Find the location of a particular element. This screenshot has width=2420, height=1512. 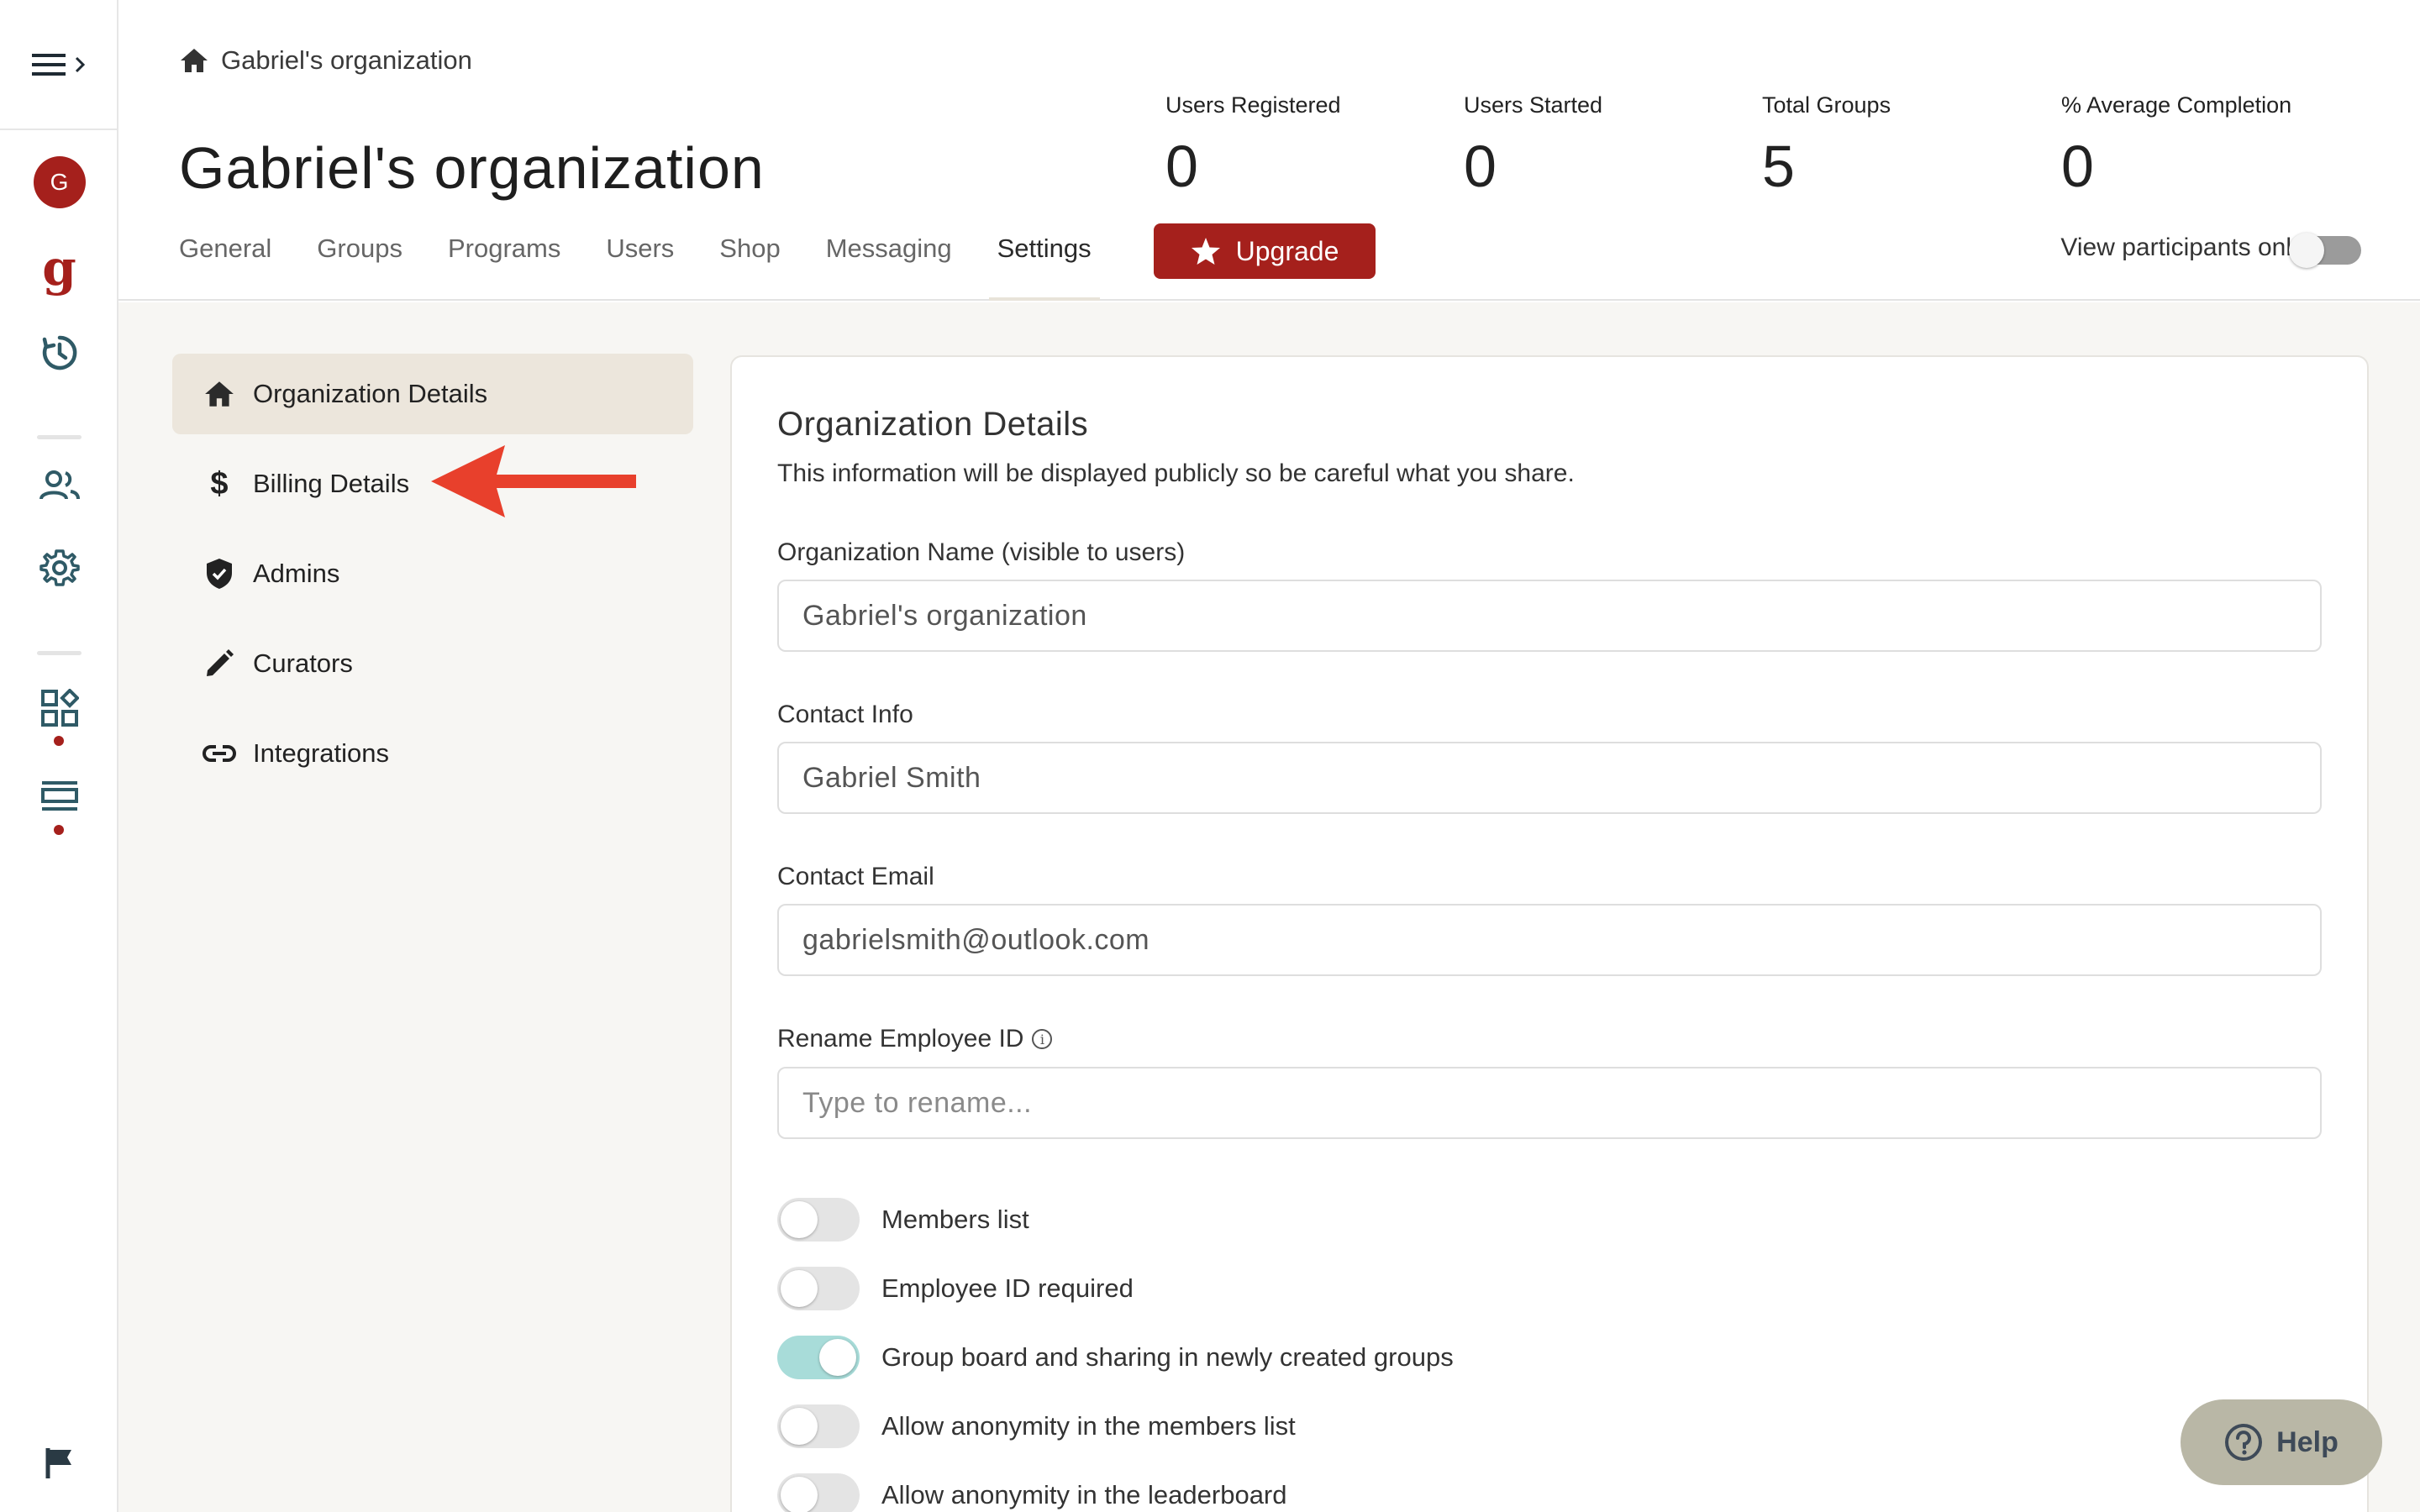

toggle-label: Employee ID required is located at coordinates (1007, 1288).